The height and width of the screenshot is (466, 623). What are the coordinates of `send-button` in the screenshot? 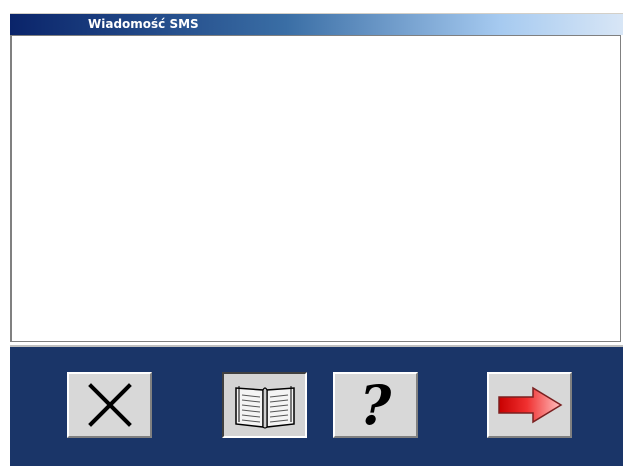 It's located at (529, 405).